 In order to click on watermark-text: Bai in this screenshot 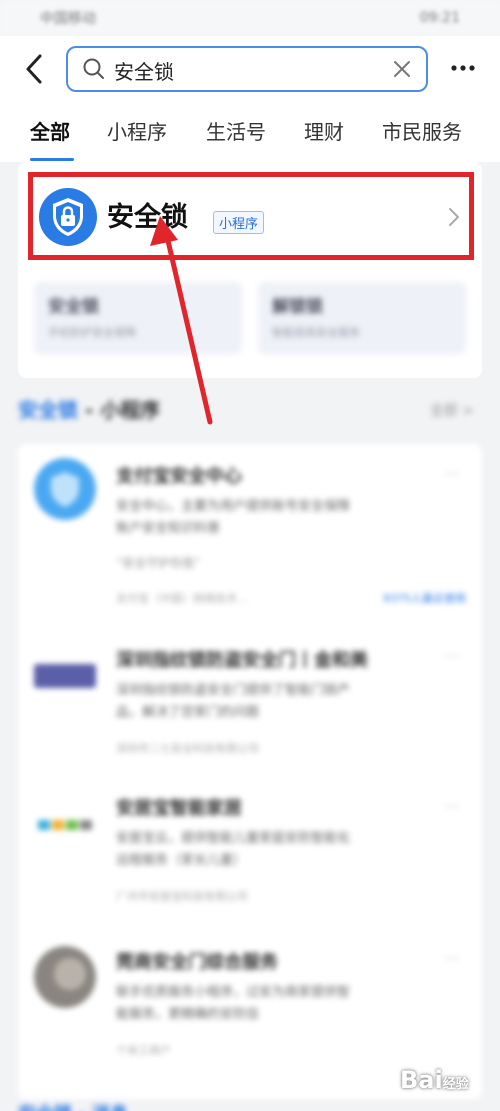, I will do `click(421, 1080)`.